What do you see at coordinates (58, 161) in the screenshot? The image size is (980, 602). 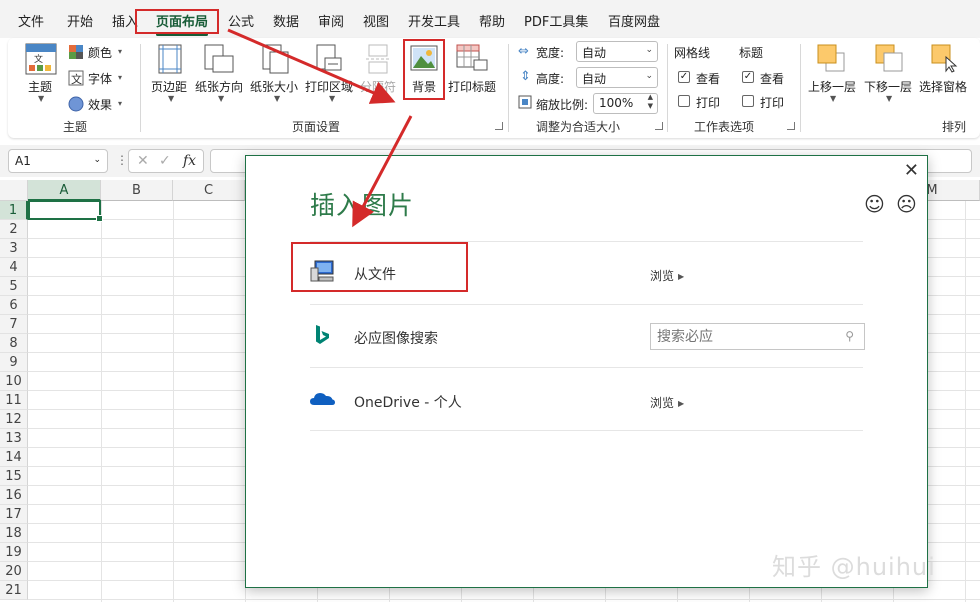 I see `name-box: A1 ⌄` at bounding box center [58, 161].